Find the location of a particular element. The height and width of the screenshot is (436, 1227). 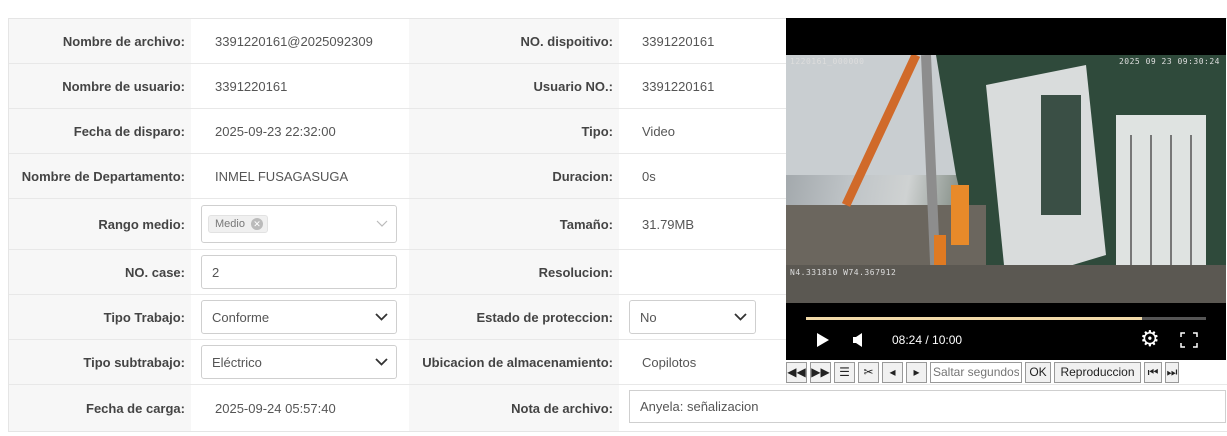

value-nombre-usuario: 3391220161 is located at coordinates (251, 86).